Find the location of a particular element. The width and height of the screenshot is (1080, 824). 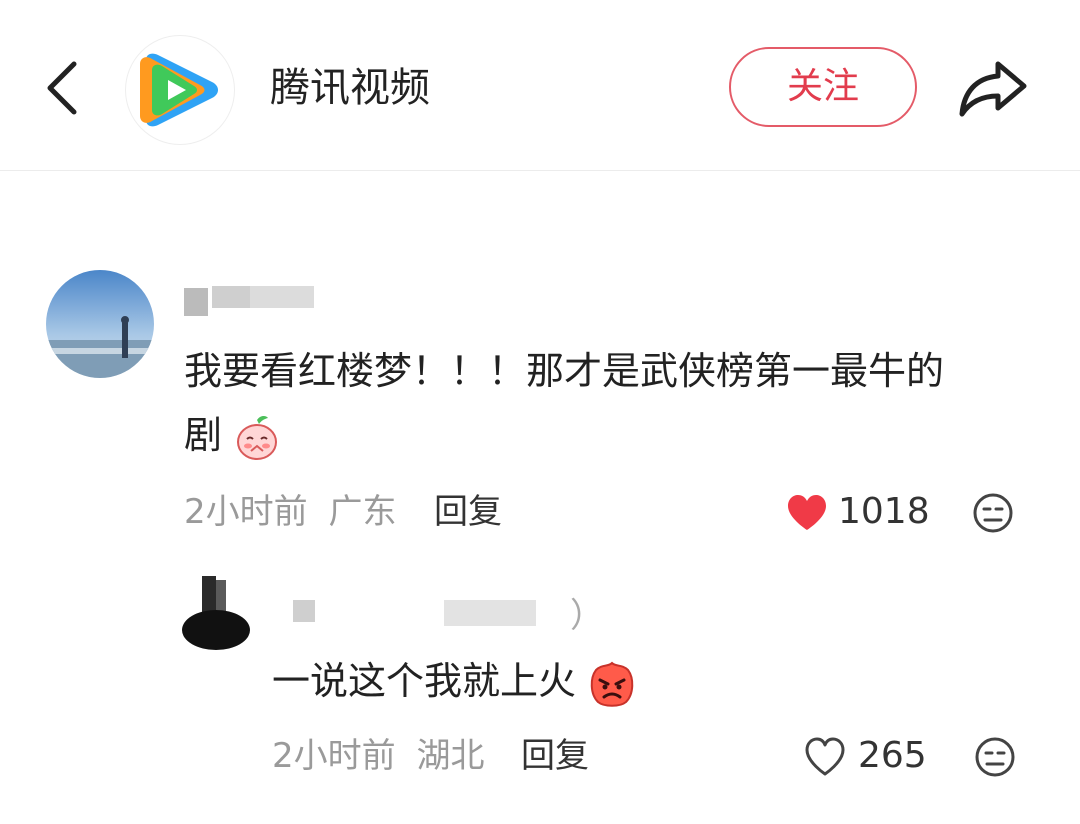

channel-avatar is located at coordinates (180, 90).